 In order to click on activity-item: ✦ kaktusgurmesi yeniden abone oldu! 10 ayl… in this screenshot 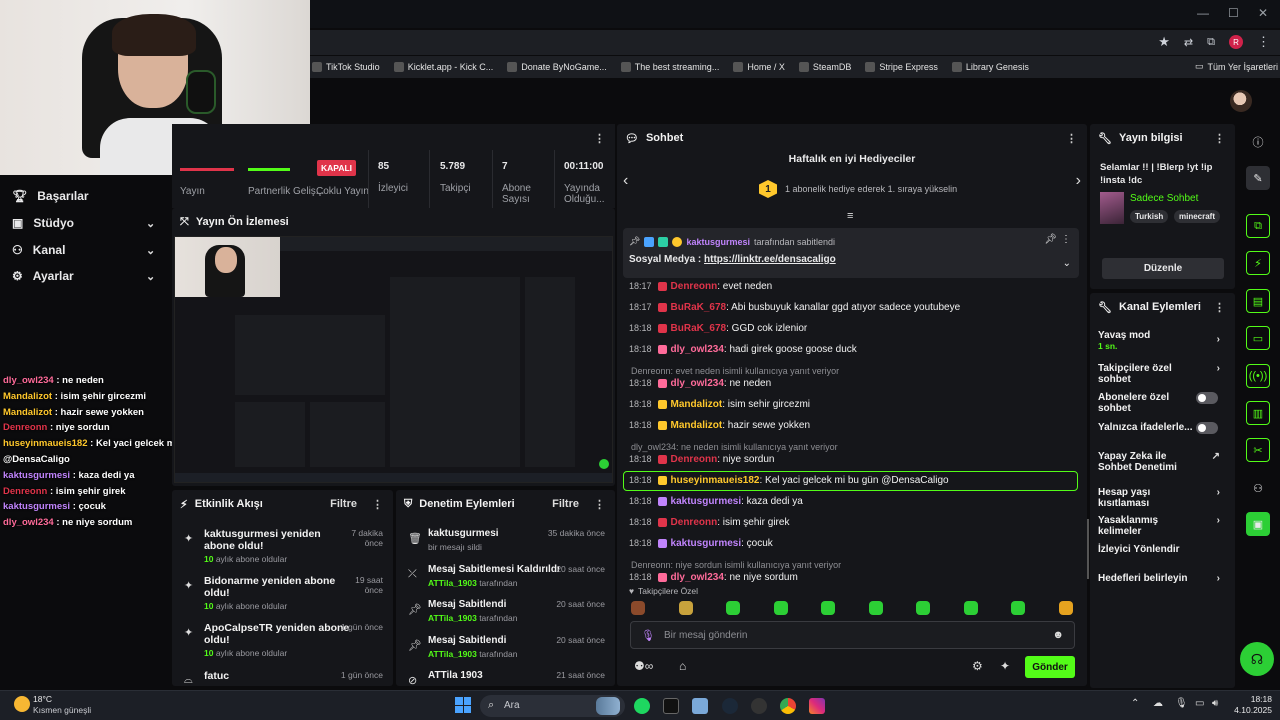, I will do `click(282, 550)`.